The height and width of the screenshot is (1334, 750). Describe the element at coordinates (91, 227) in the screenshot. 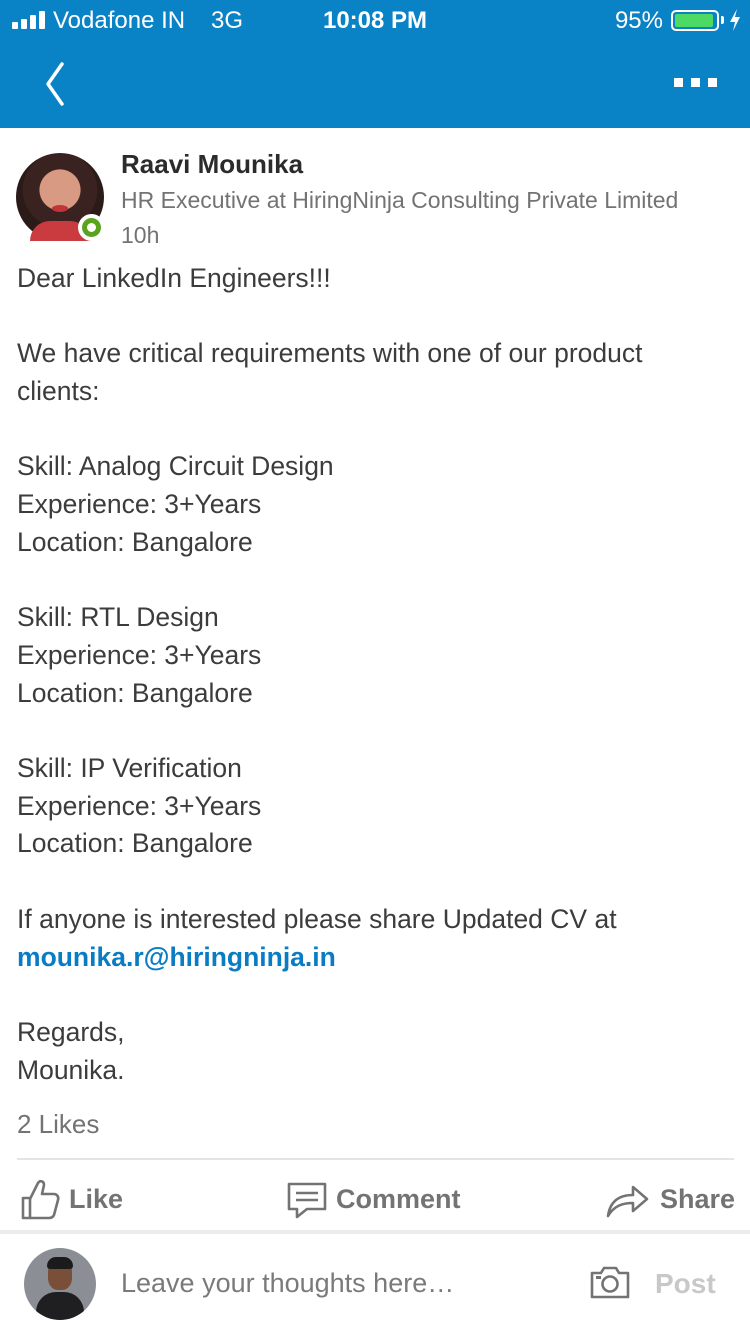

I see `online-status-icon` at that location.